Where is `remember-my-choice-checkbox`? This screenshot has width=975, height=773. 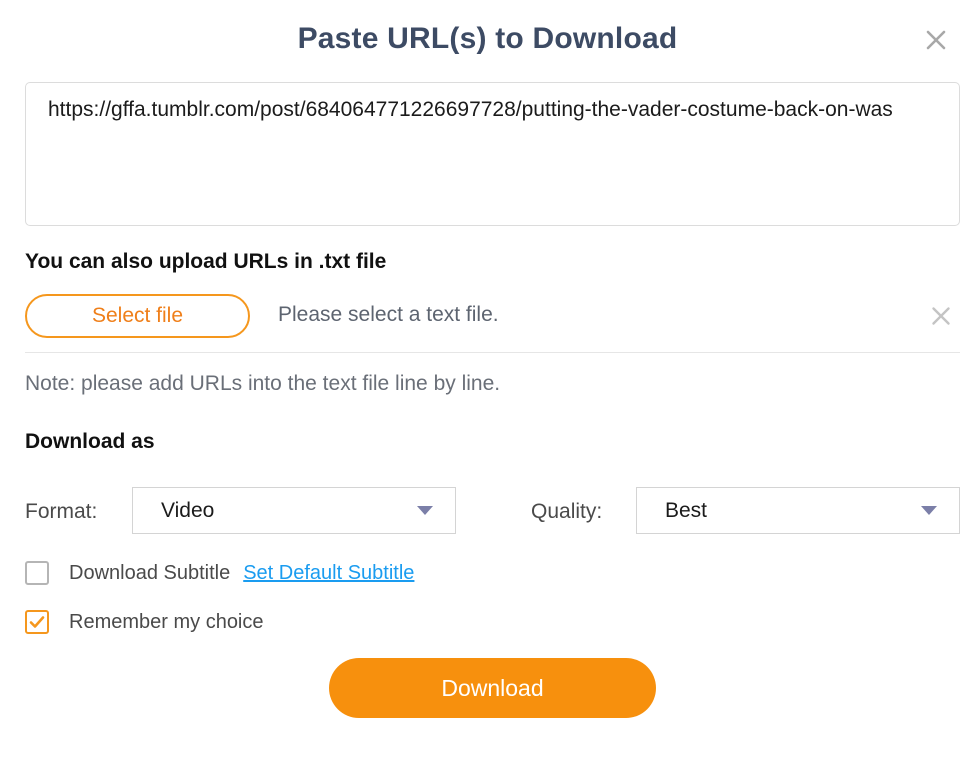
remember-my-choice-checkbox is located at coordinates (37, 622).